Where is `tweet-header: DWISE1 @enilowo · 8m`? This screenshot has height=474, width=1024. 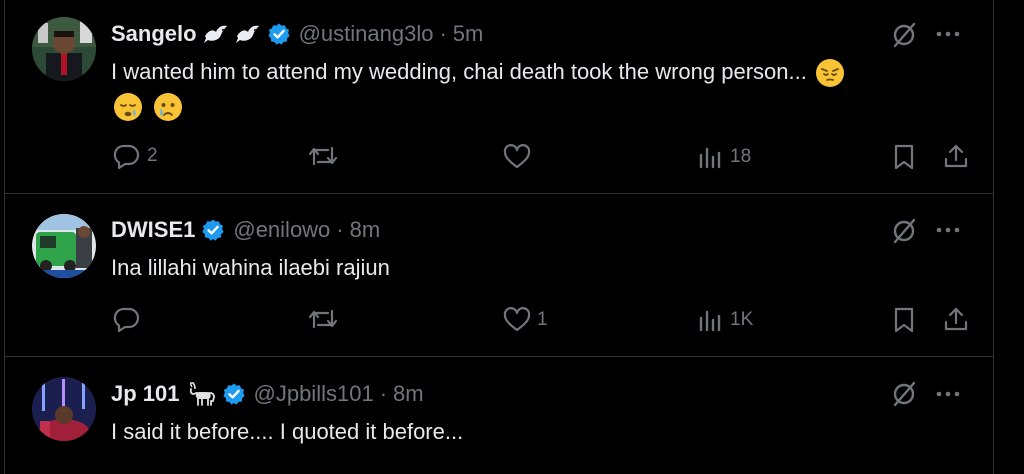
tweet-header: DWISE1 @enilowo · 8m is located at coordinates (245, 230).